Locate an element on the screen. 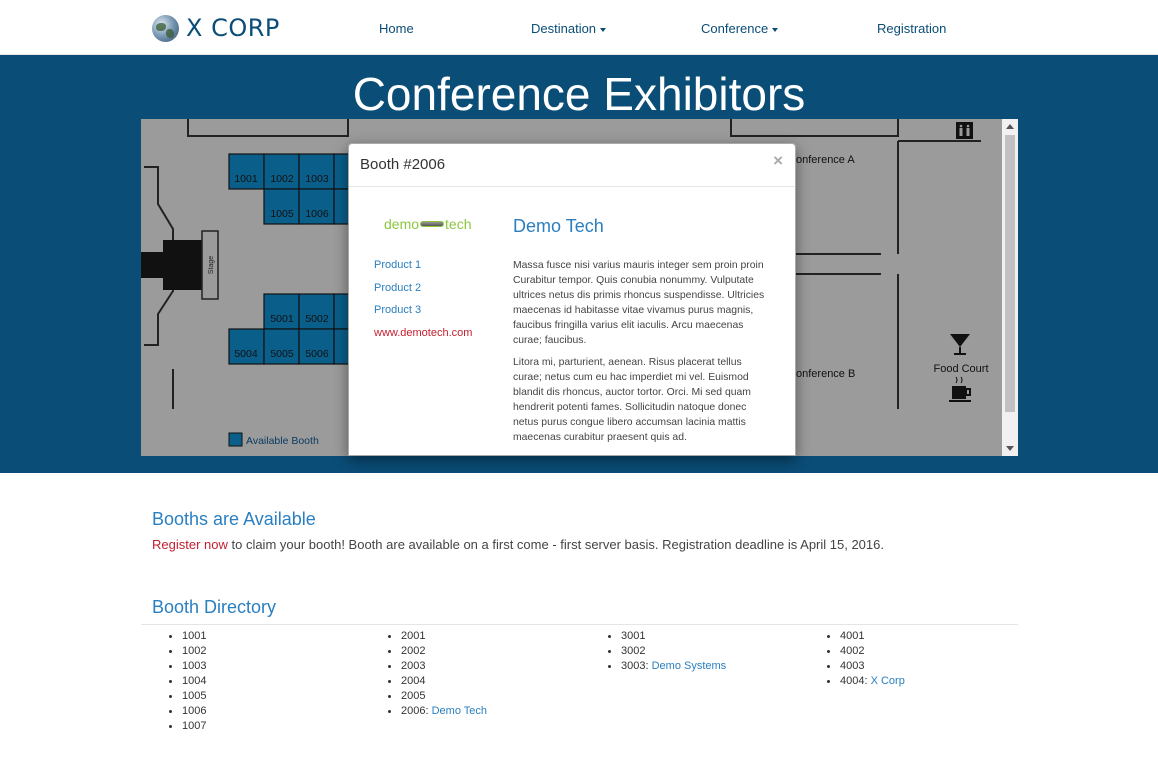 The height and width of the screenshot is (772, 1158). booth-5006: 5006 is located at coordinates (317, 354).